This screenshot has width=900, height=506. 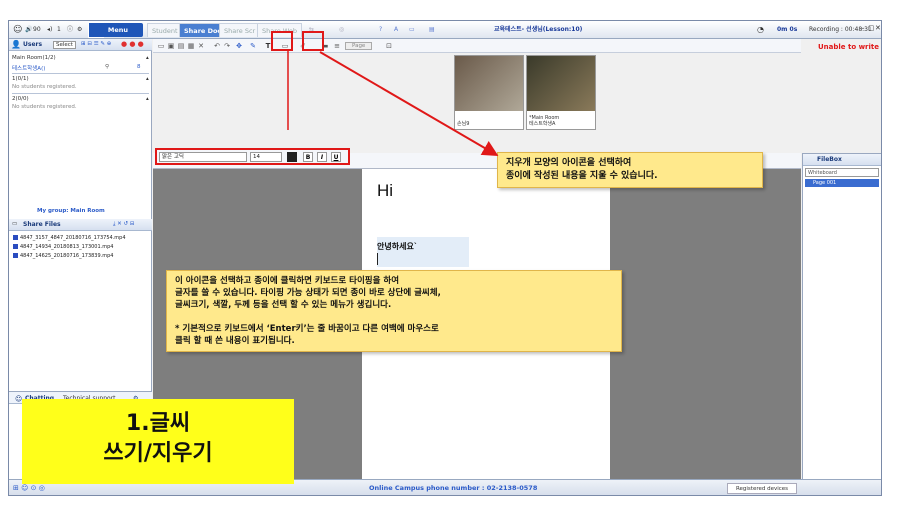 What do you see at coordinates (760, 29) in the screenshot?
I see `clock-icon: ◔` at bounding box center [760, 29].